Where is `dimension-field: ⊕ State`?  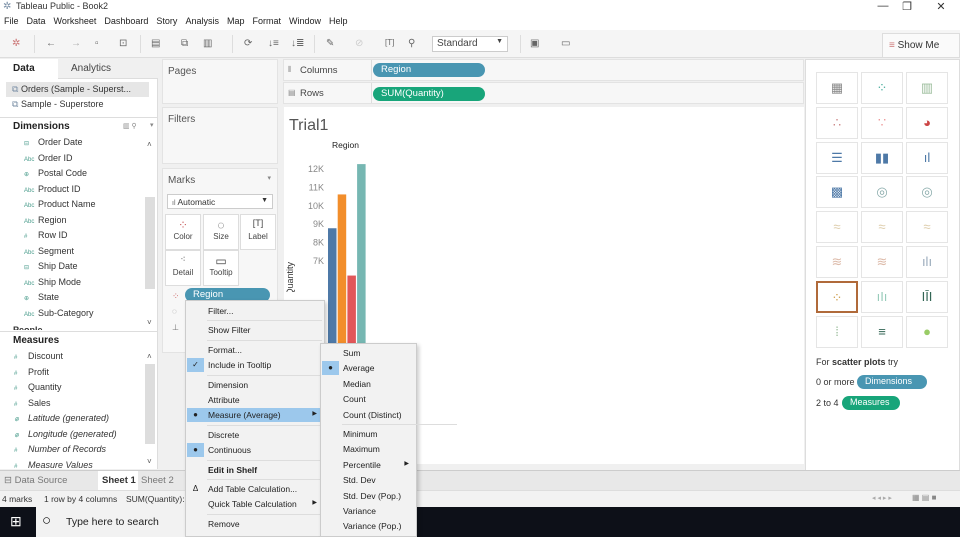
dimension-field: ⊕ State is located at coordinates (84, 299).